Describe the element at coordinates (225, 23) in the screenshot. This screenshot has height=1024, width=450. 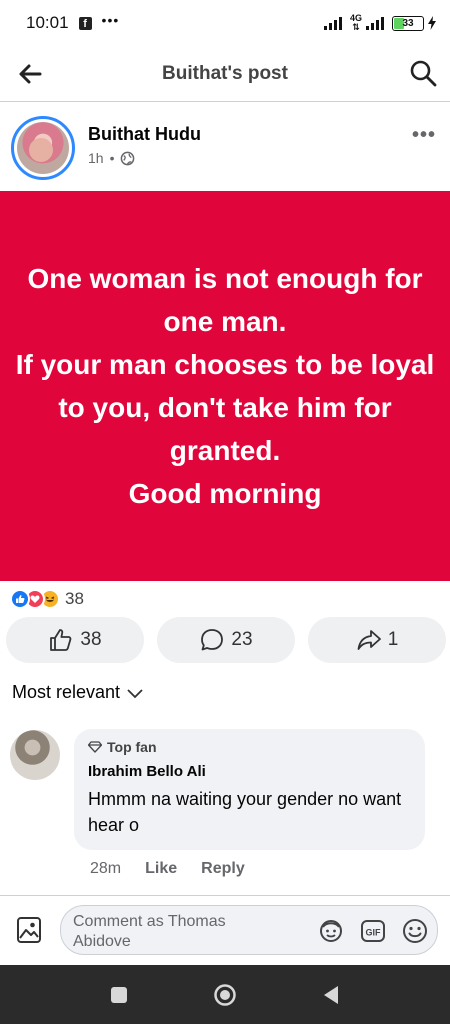
I see `status-bar: 10:01 f ••• 4G ⇅ 33` at that location.